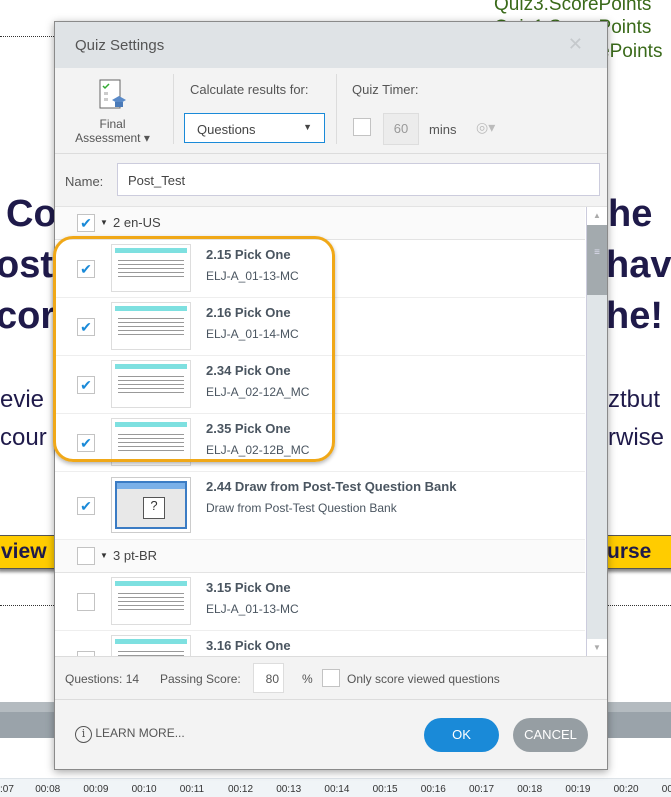 This screenshot has width=671, height=797. I want to click on group-checkbox, so click(86, 556).